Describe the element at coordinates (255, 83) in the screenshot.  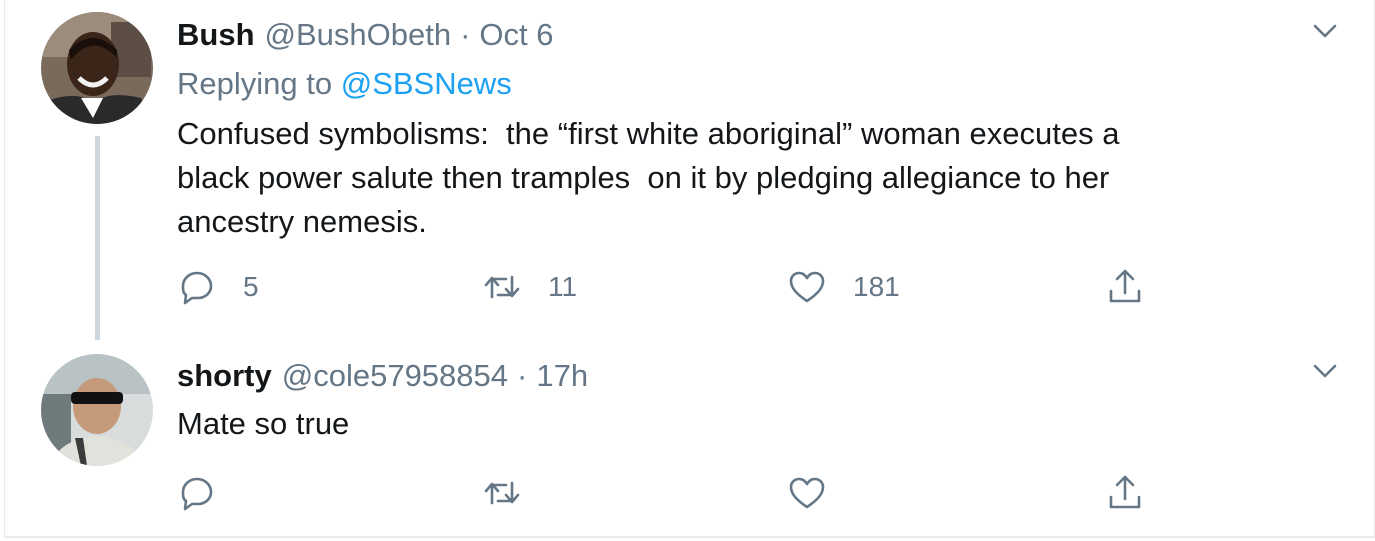
I see `replying-prefix: Replying to` at that location.